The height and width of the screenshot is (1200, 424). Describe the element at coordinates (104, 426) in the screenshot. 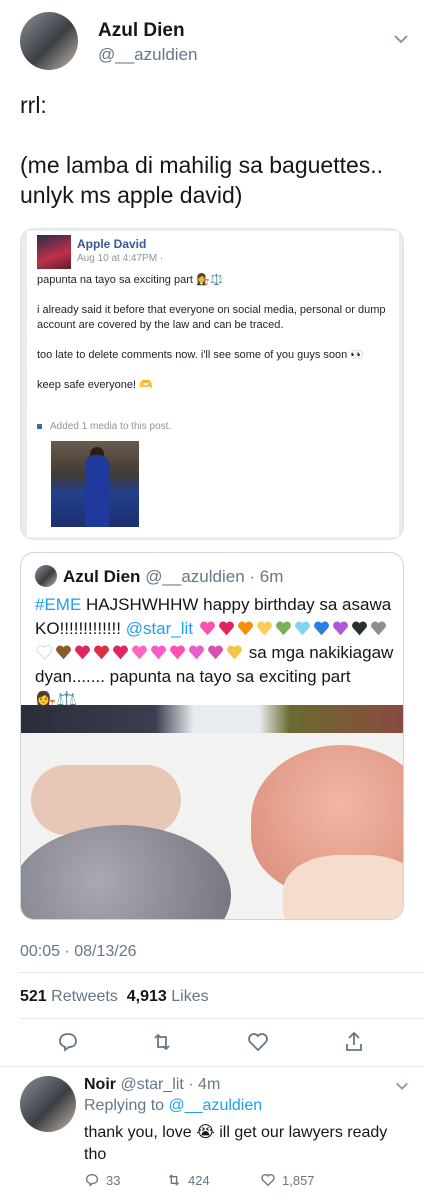

I see `fb-media-note: Added 1 media to this post.` at that location.